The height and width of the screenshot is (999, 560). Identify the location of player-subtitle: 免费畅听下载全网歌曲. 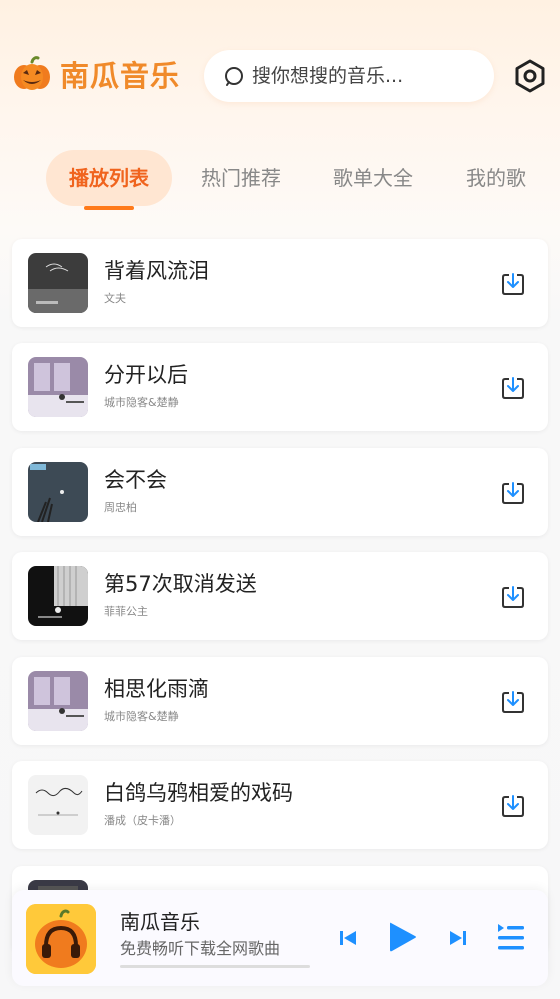
(200, 948).